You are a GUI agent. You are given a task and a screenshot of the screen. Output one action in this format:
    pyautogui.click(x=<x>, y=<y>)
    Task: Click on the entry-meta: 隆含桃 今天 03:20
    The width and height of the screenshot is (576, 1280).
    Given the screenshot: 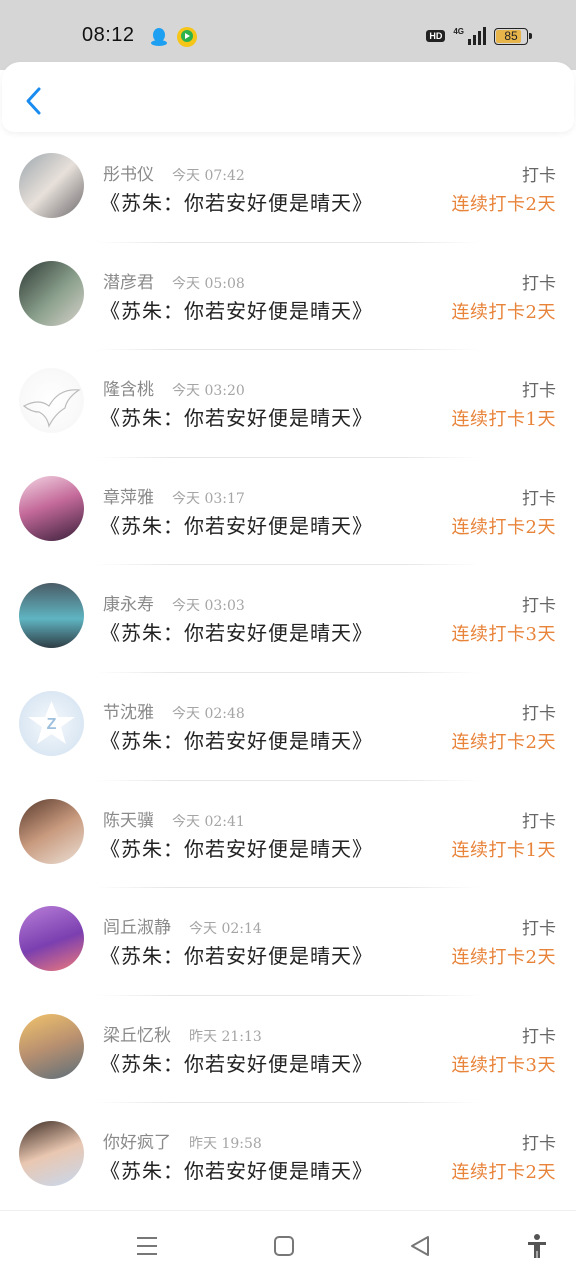 What is the action you would take?
    pyautogui.click(x=174, y=387)
    